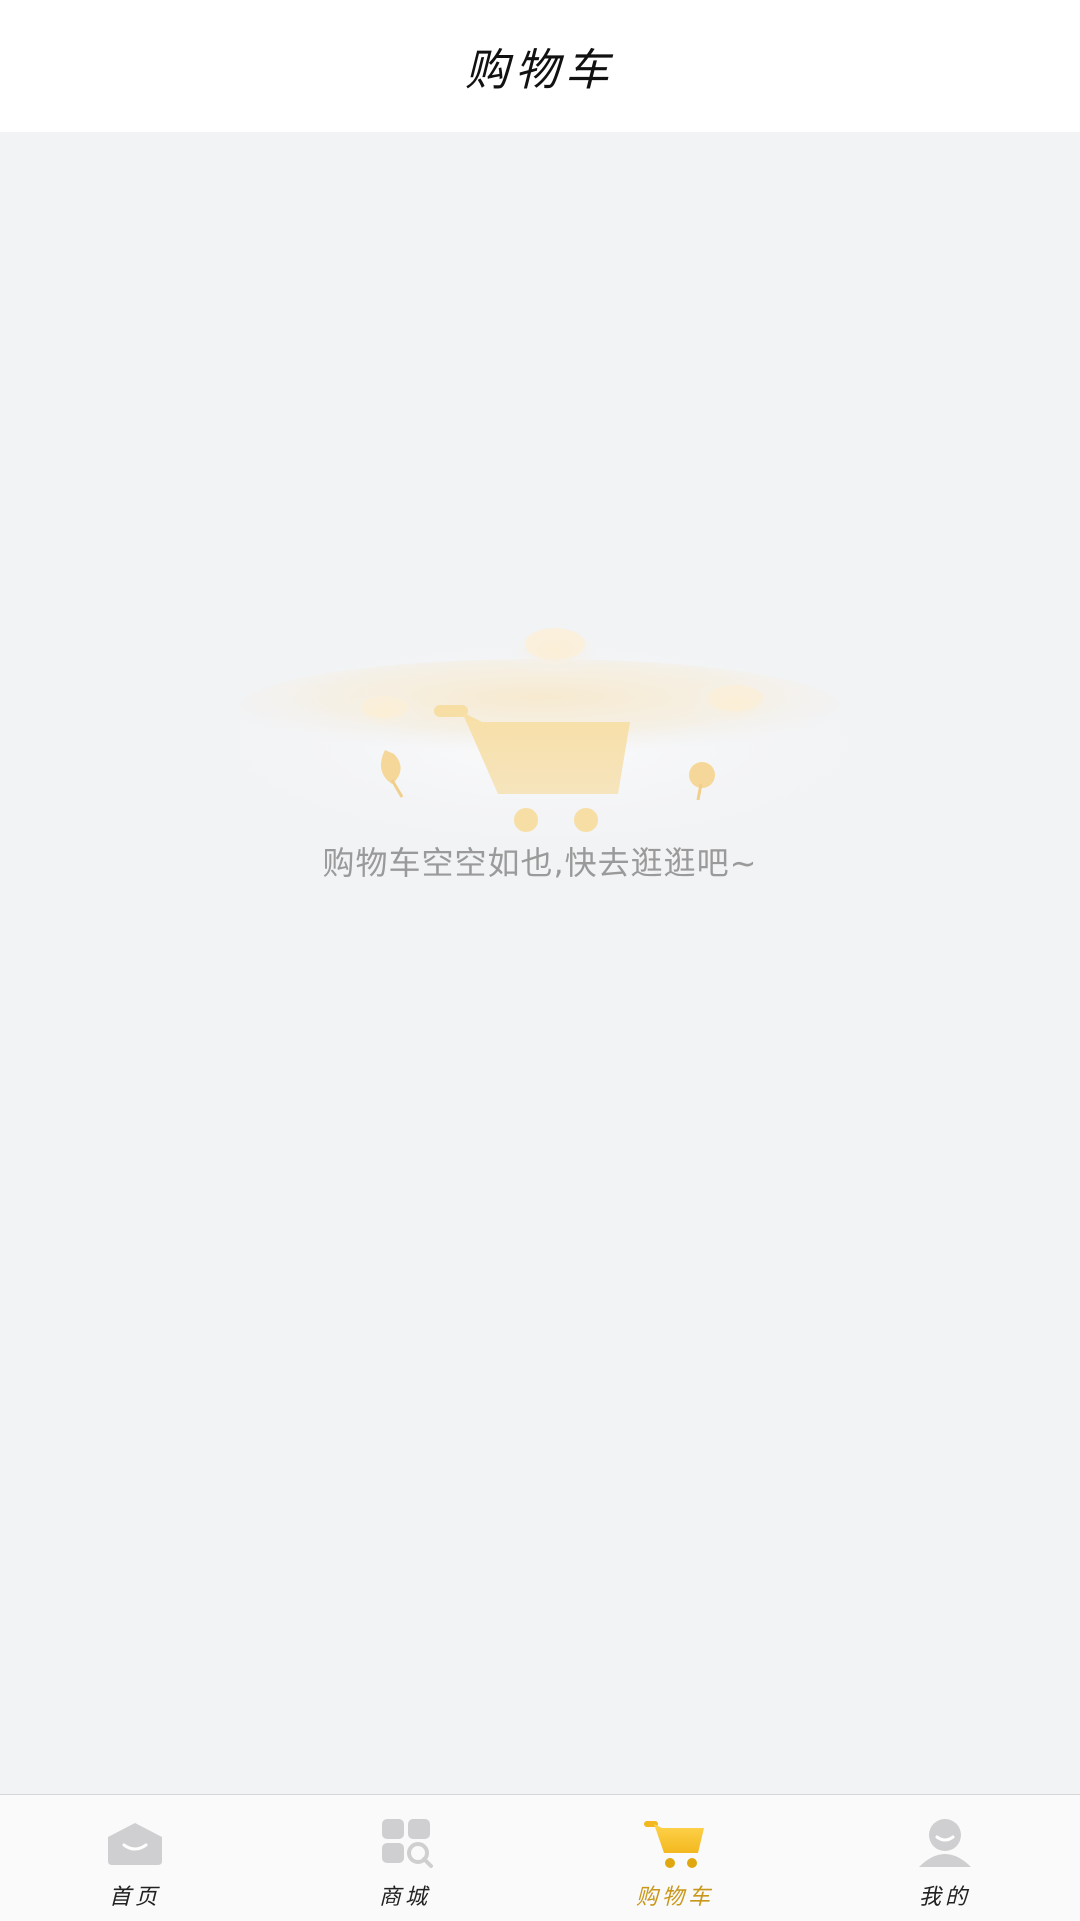 This screenshot has height=1921, width=1080. I want to click on tab-cart: 购物车, so click(675, 1858).